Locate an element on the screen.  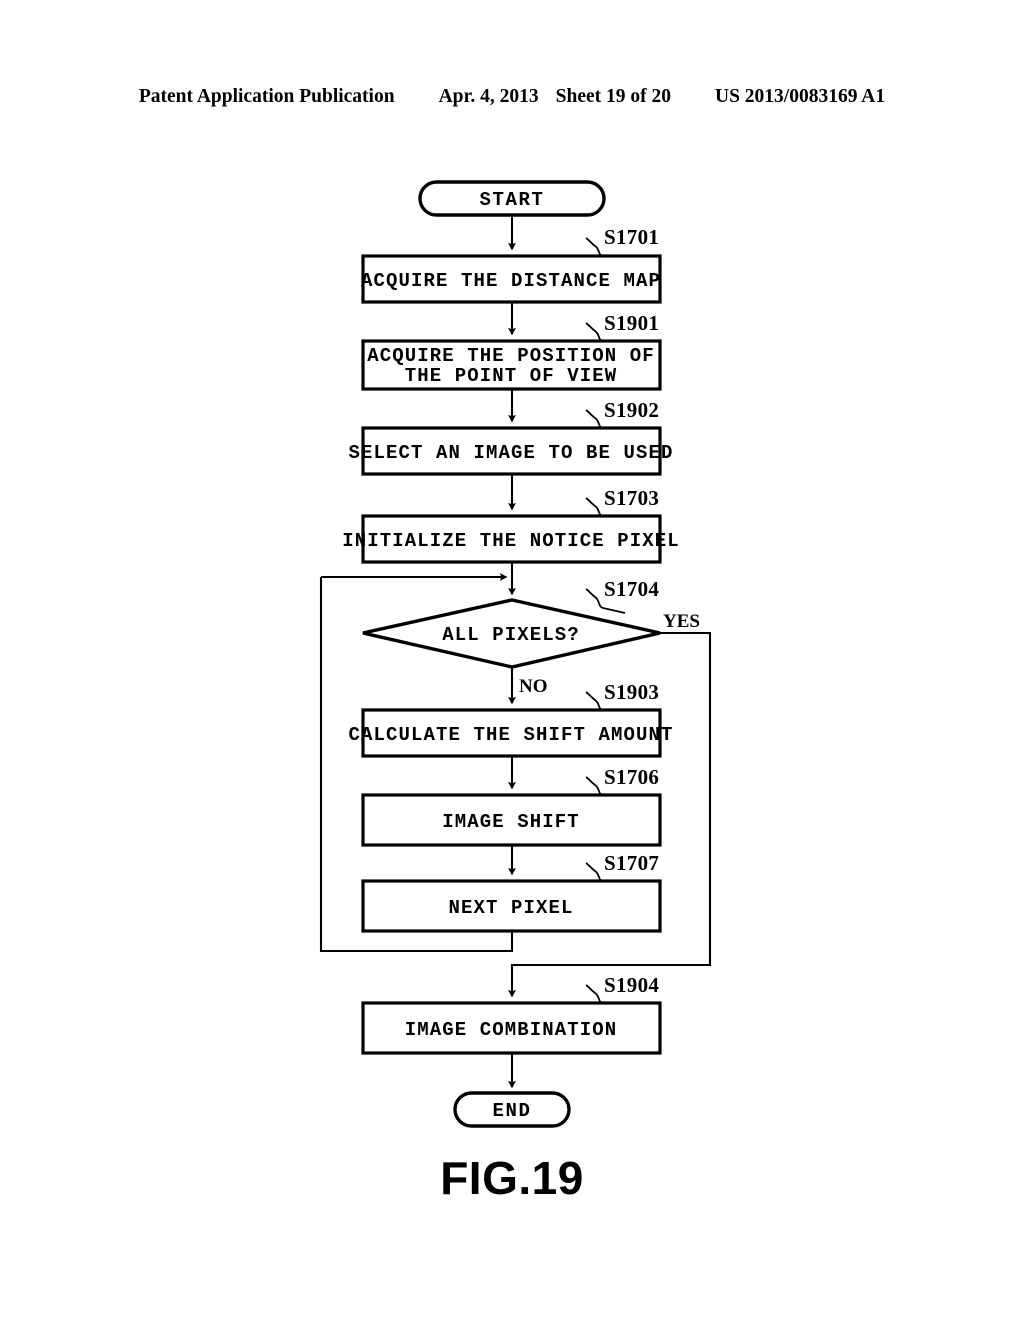
step-label-s1703: S1703 is located at coordinates (631, 498).